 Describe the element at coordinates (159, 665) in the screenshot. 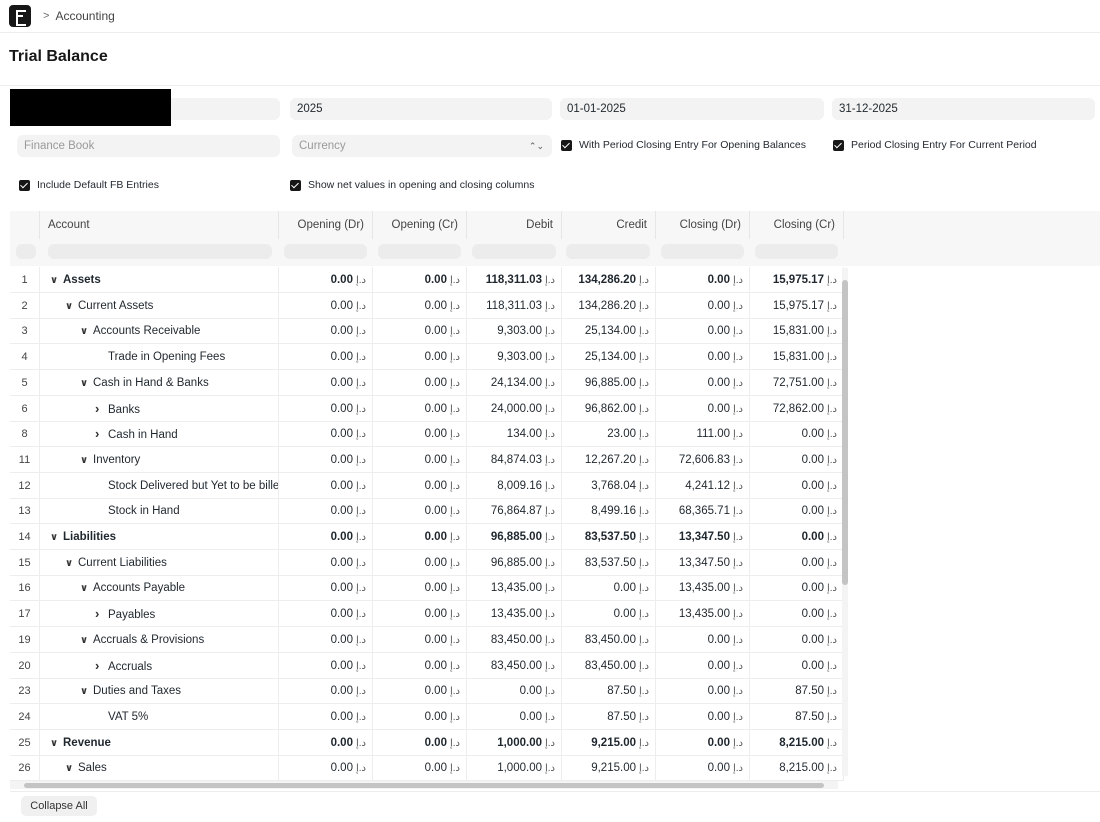

I see `account-cell: › Accruals` at that location.